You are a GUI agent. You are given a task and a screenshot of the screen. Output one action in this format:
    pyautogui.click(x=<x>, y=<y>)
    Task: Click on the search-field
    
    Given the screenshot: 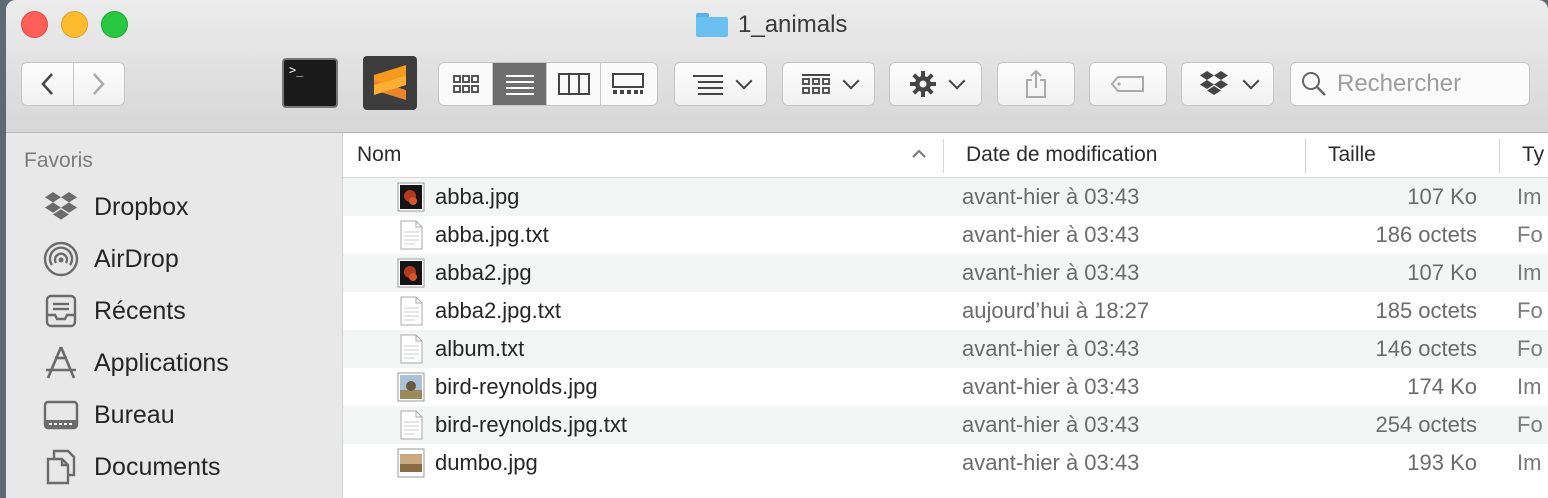 What is the action you would take?
    pyautogui.click(x=1410, y=84)
    